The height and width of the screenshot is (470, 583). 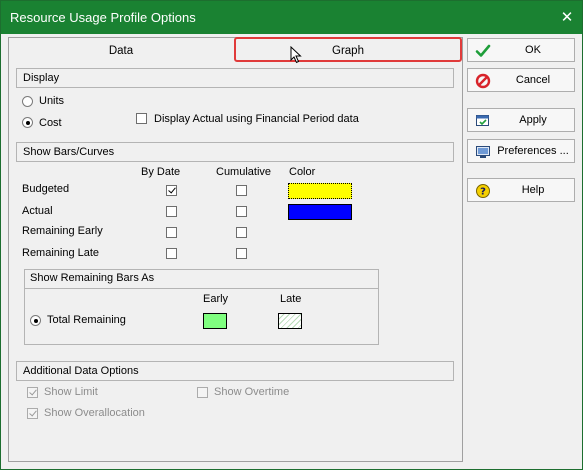 What do you see at coordinates (171, 253) in the screenshot?
I see `remaining-late-by-date-checkbox` at bounding box center [171, 253].